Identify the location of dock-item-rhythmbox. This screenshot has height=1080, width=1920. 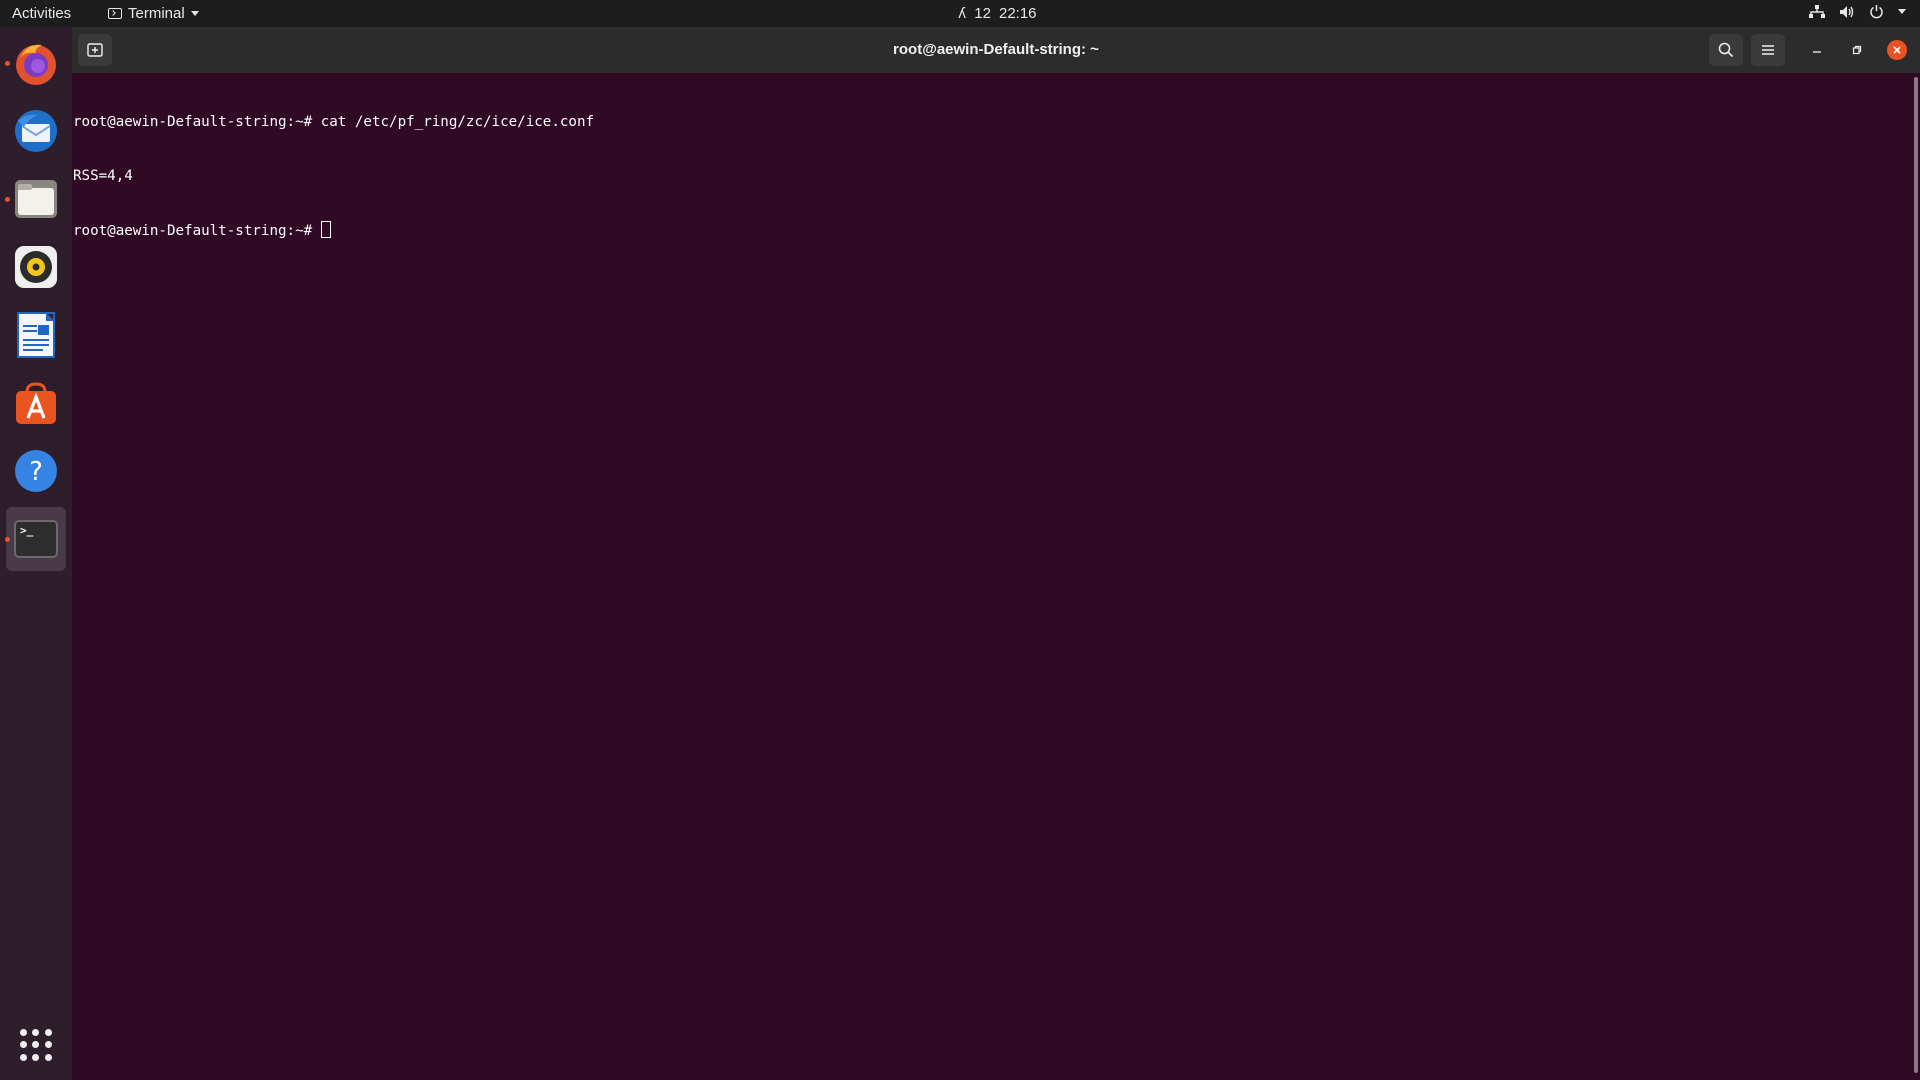
(36, 267).